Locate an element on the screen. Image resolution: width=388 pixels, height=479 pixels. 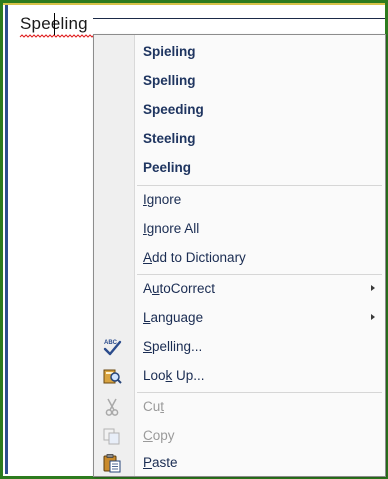
suggestion-label: Peeling is located at coordinates (167, 167).